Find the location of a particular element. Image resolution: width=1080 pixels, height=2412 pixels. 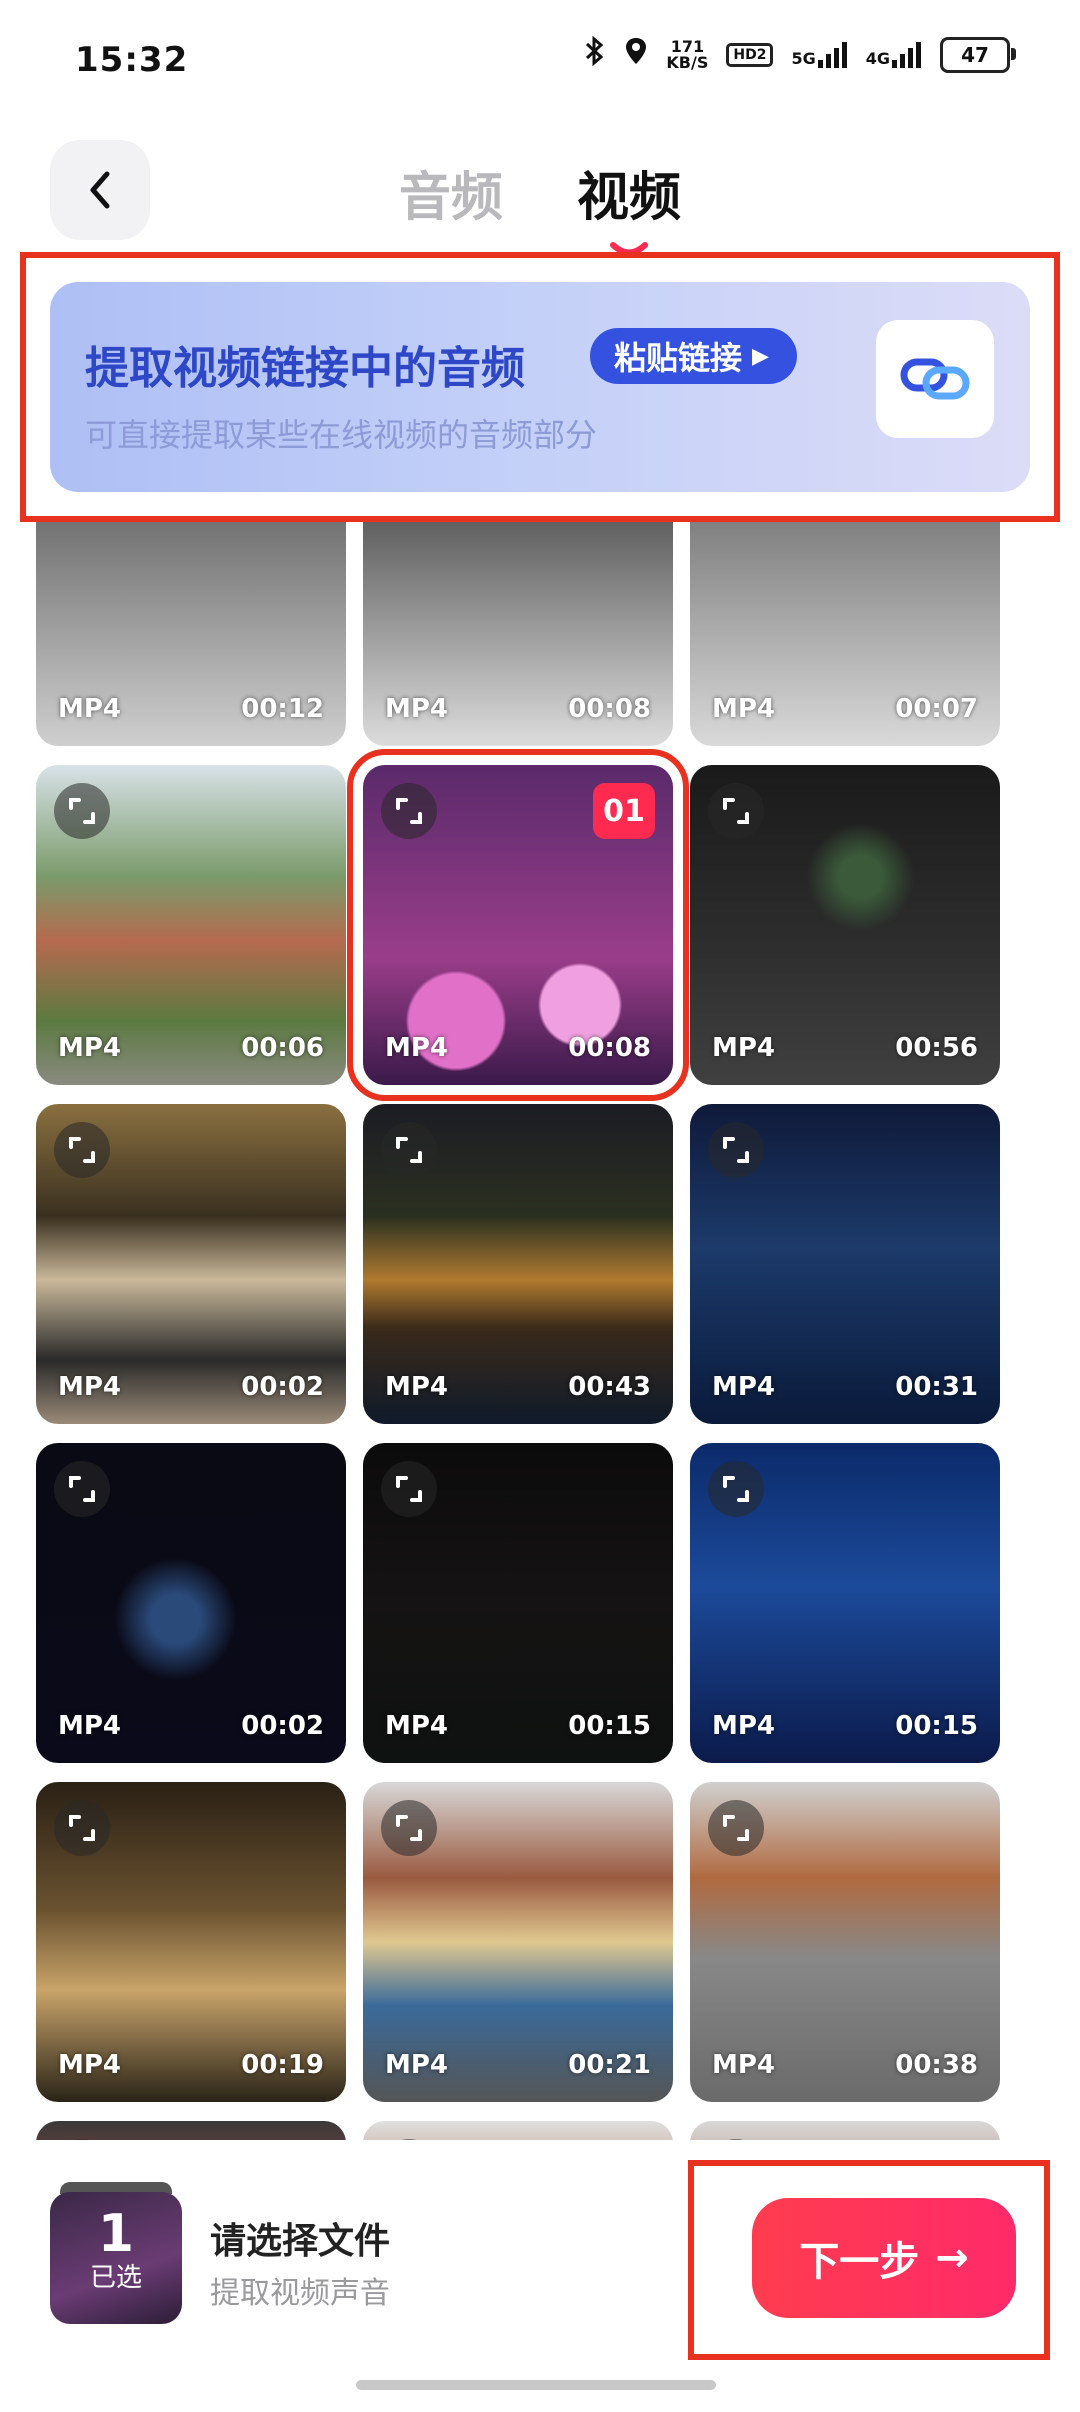

status-icons: 171 KB/S HD2 5G 4G 47 is located at coordinates (800, 54).